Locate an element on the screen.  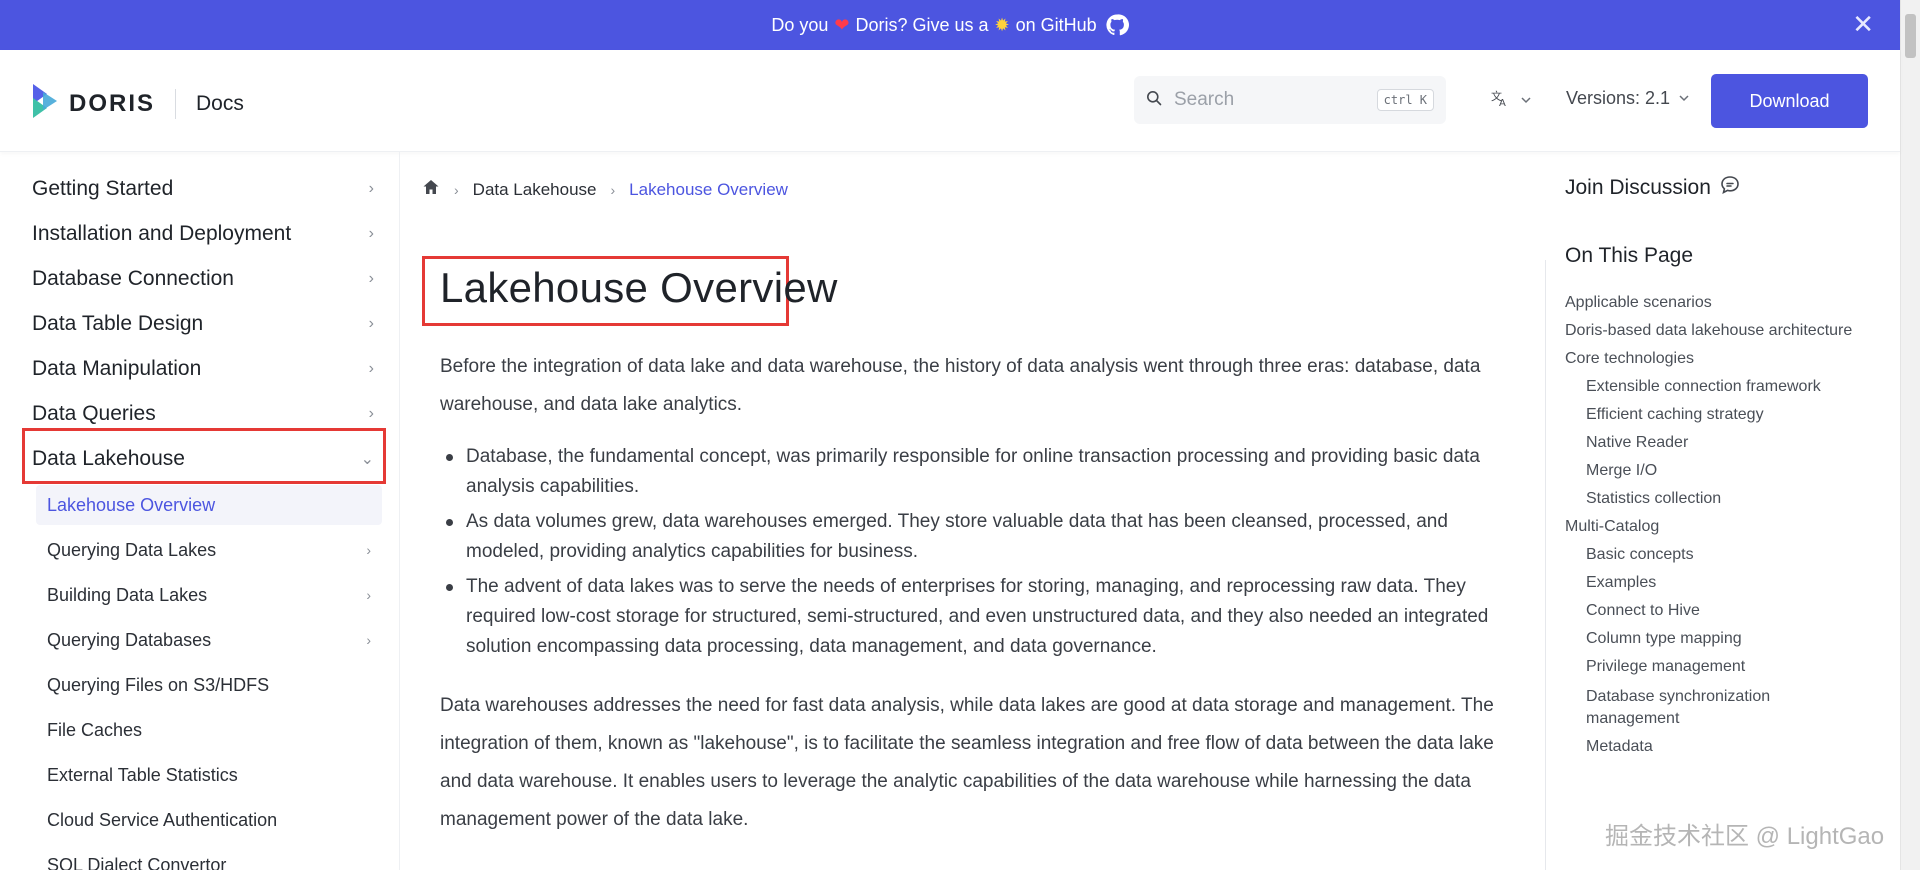
sidebar-sub-label: Lakehouse Overview is located at coordinates (131, 504).